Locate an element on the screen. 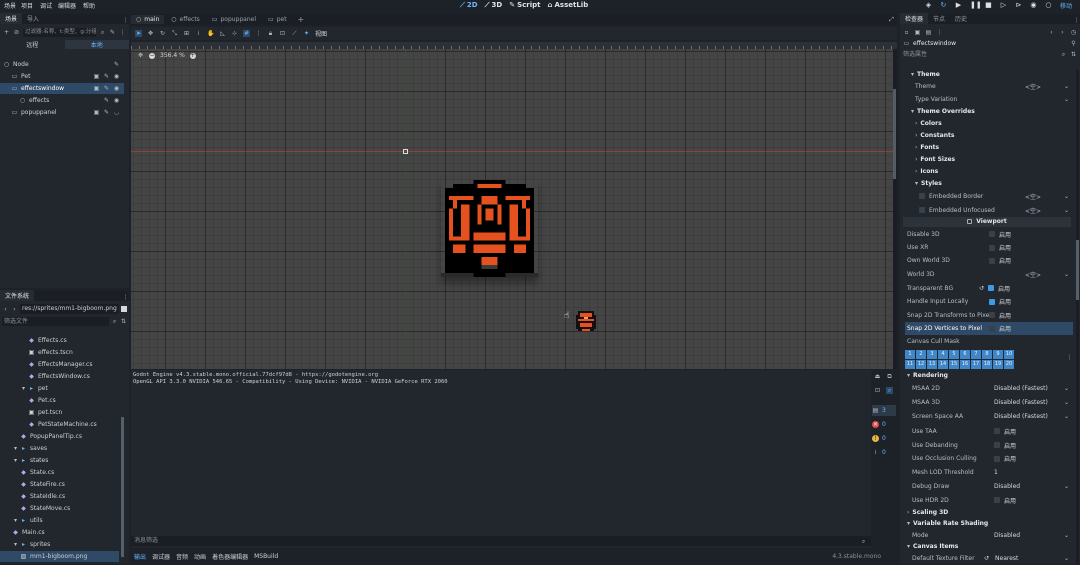 The width and height of the screenshot is (1080, 565). property-value: ↺ Nearest is located at coordinates (1001, 558).